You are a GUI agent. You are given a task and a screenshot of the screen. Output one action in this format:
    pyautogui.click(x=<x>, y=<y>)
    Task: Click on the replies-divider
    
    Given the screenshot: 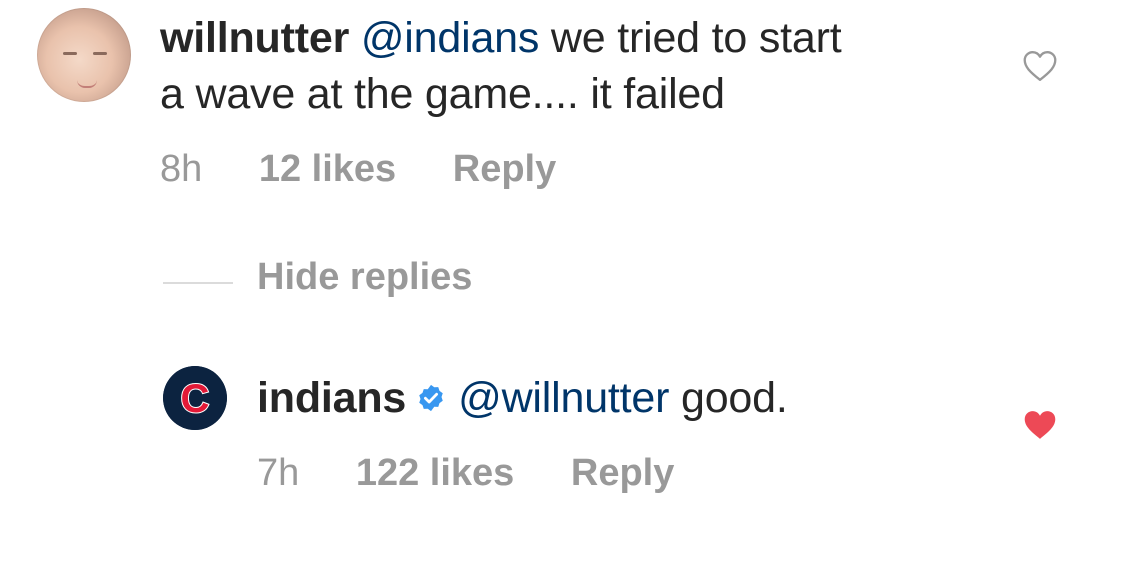 What is the action you would take?
    pyautogui.click(x=198, y=283)
    